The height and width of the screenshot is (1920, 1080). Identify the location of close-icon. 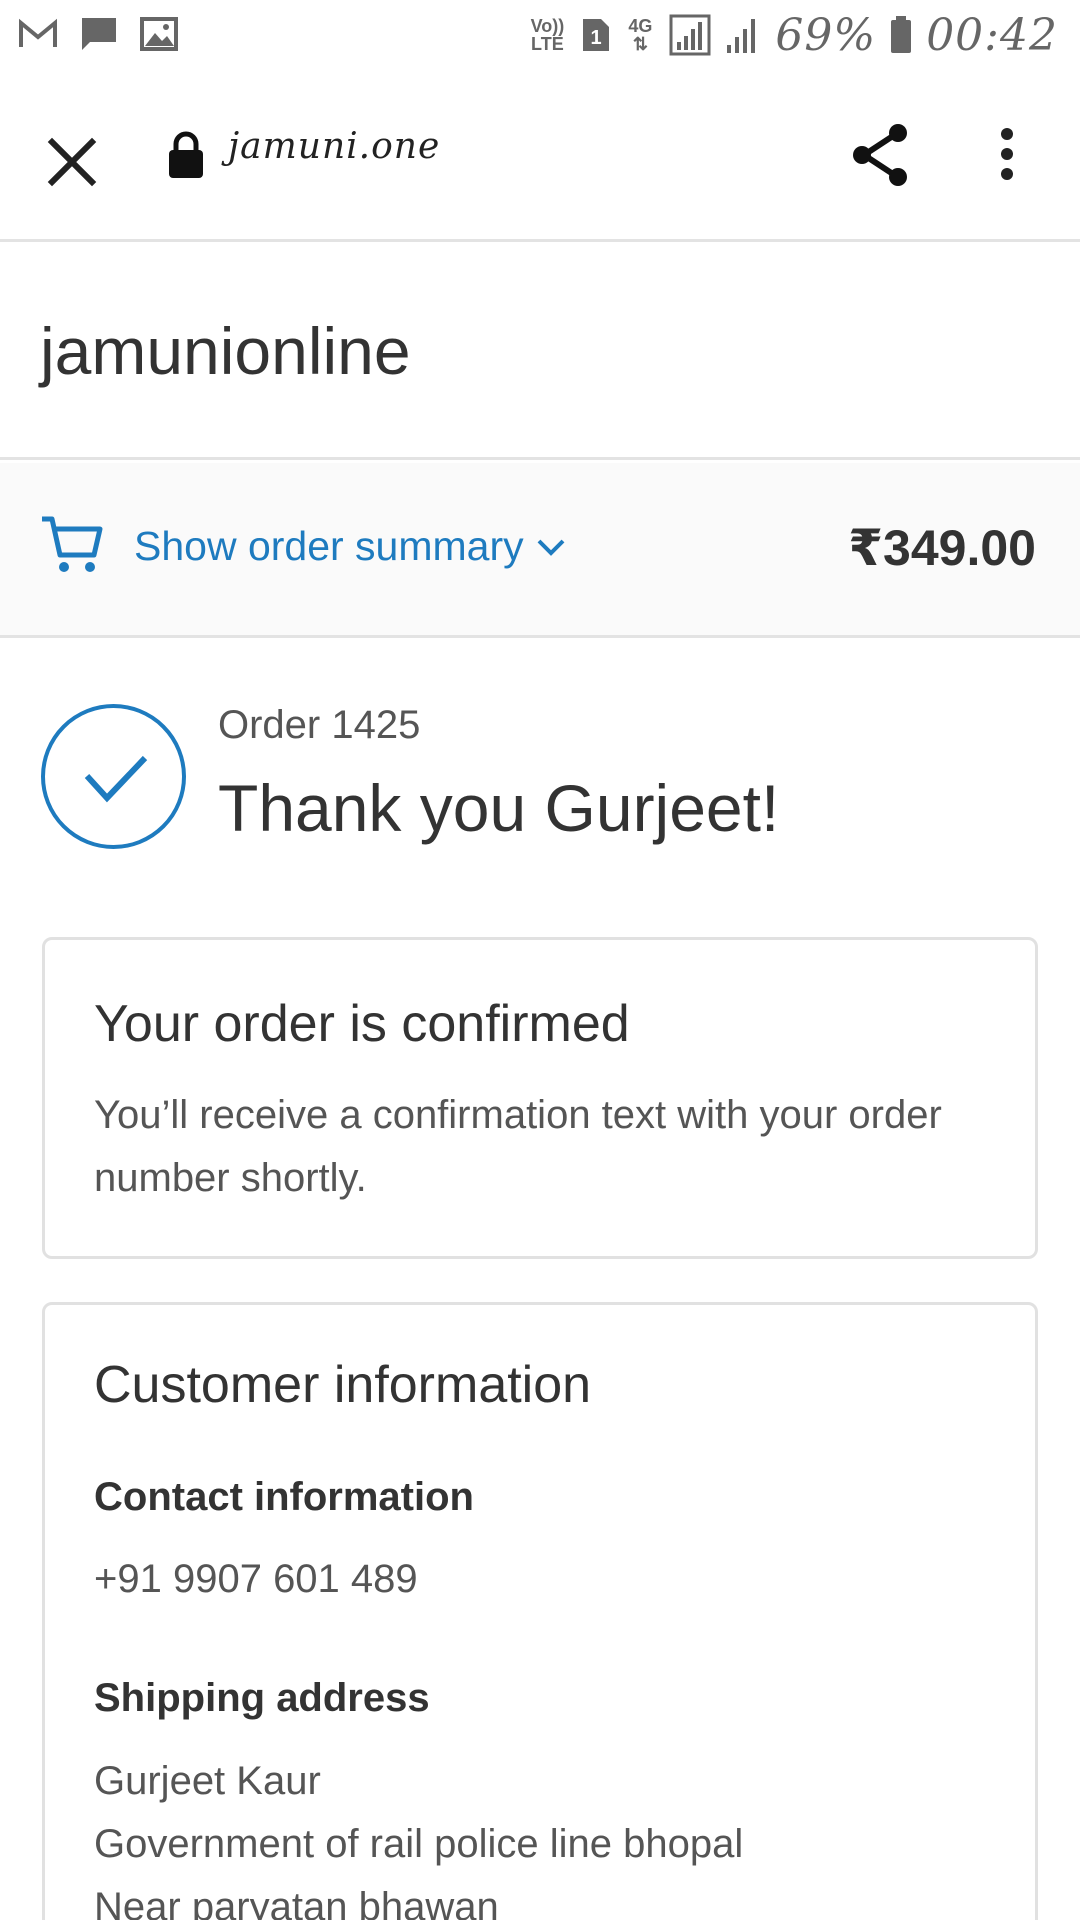
(72, 162).